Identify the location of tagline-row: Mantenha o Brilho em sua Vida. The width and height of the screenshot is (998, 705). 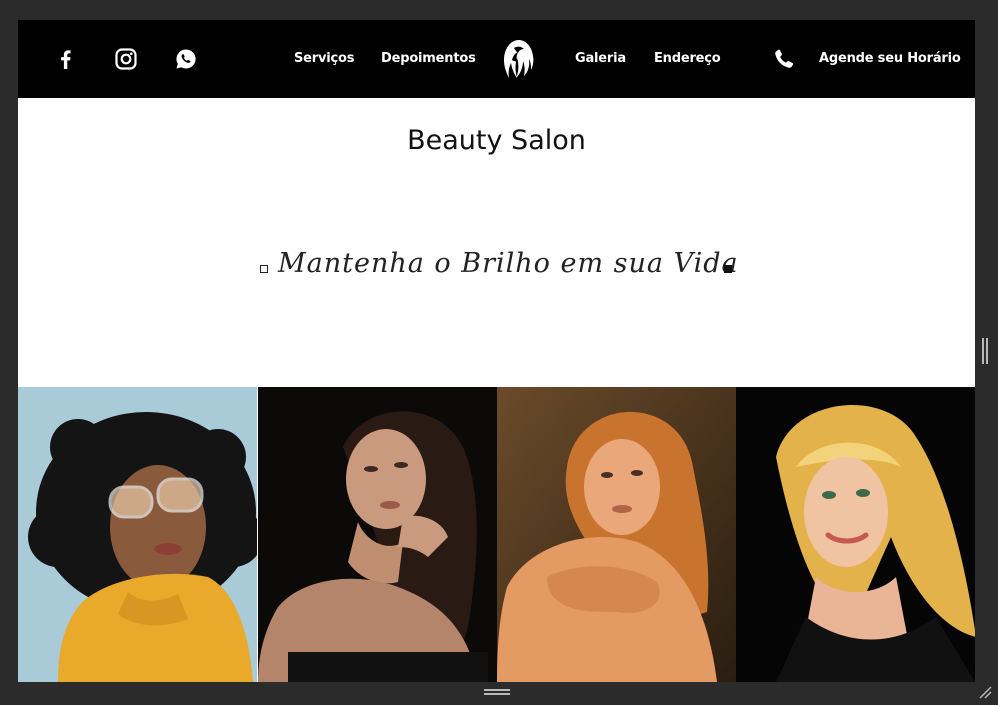
(496, 268).